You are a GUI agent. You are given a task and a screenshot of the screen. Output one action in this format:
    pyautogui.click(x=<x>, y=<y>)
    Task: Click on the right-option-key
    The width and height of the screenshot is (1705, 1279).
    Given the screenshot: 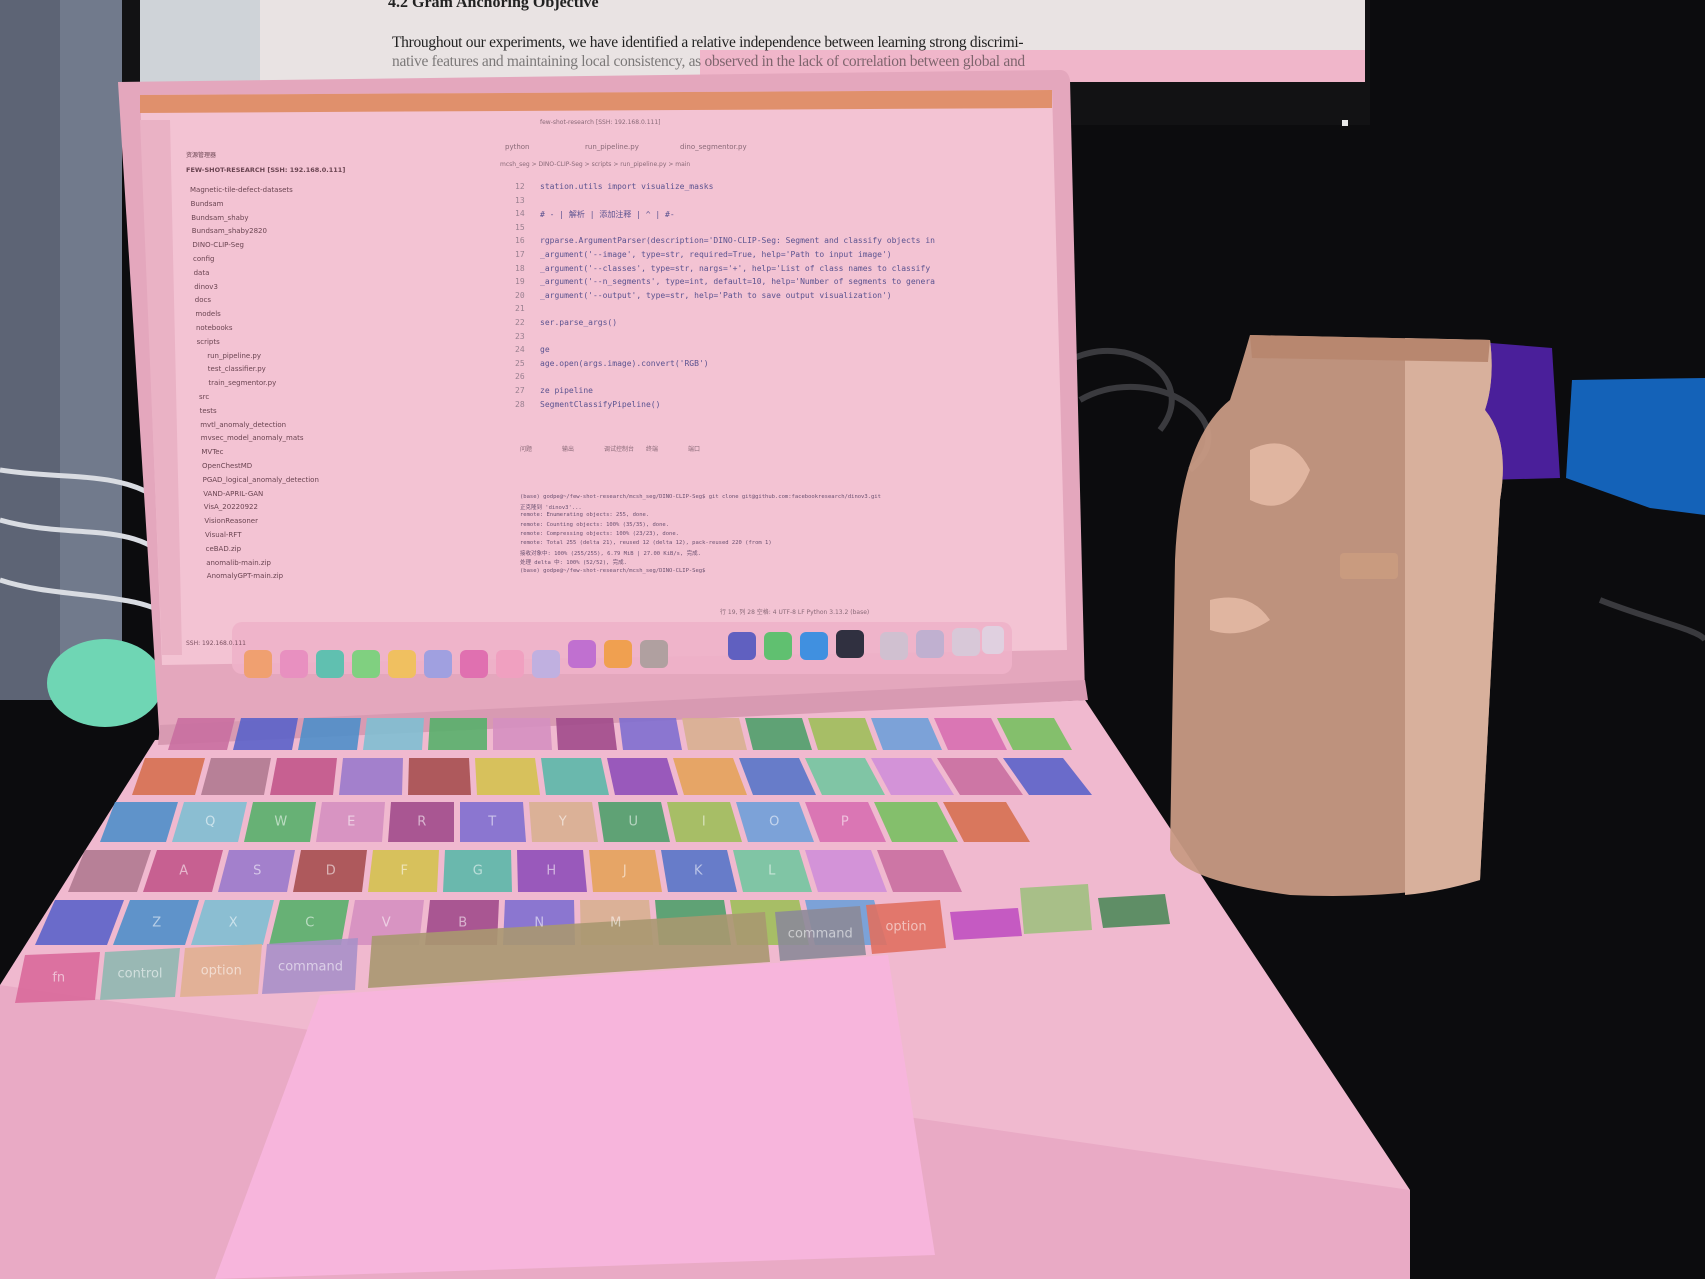 What is the action you would take?
    pyautogui.click(x=906, y=927)
    